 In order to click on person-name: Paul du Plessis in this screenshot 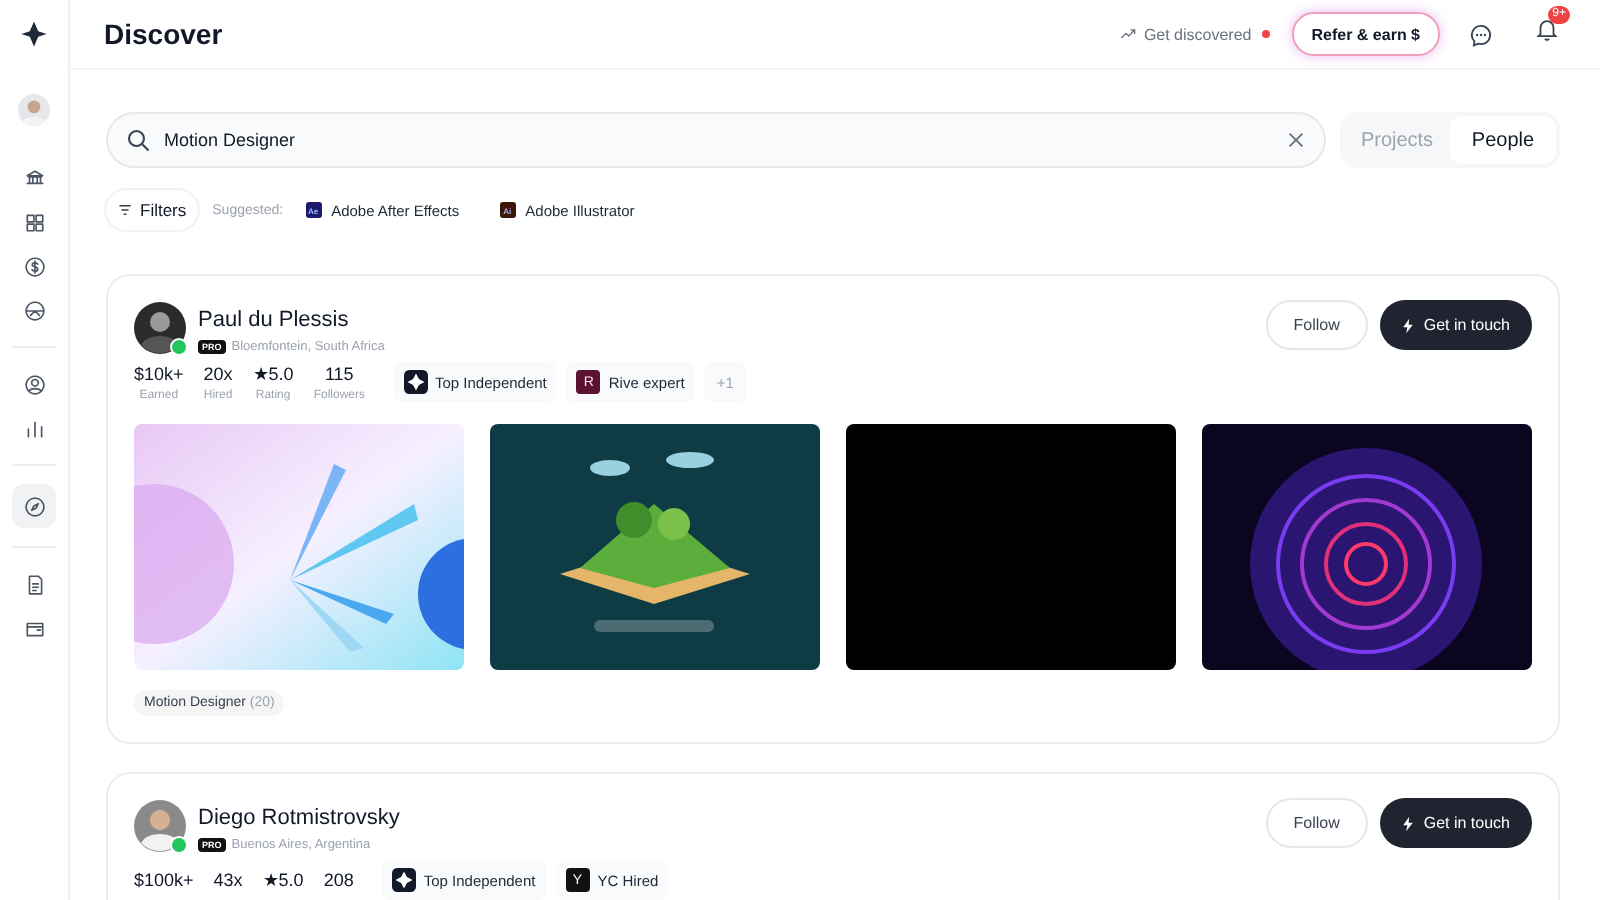, I will do `click(273, 320)`.